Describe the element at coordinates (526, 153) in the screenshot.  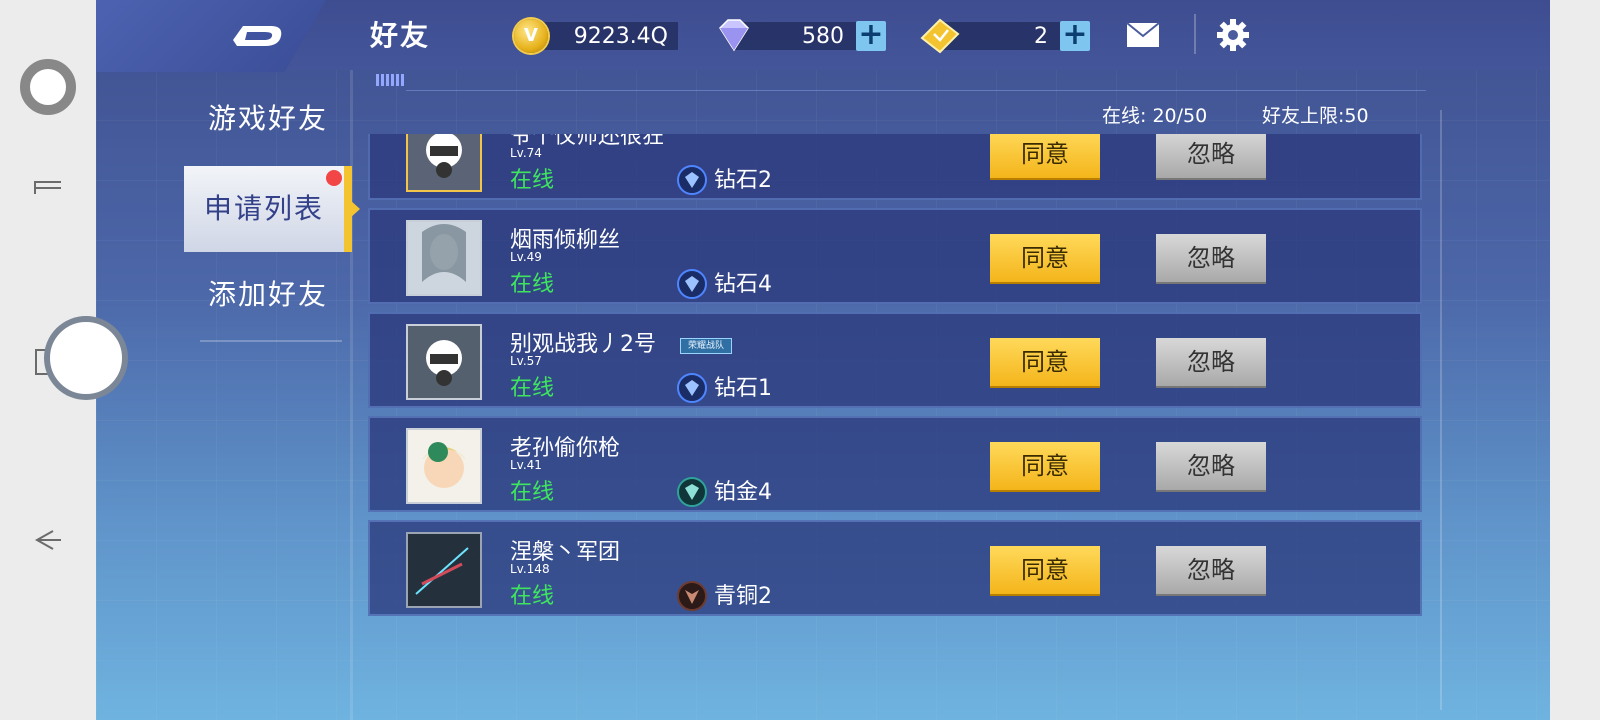
I see `friend-level: Lv.74` at that location.